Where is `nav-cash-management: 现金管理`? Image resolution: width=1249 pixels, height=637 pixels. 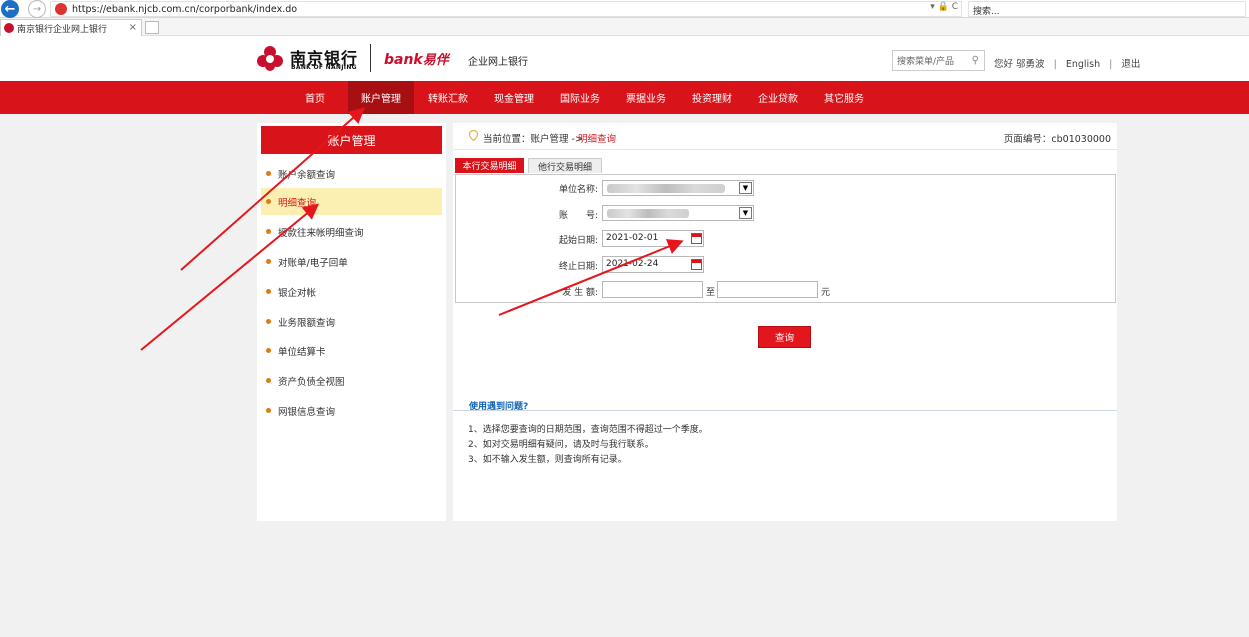 nav-cash-management: 现金管理 is located at coordinates (514, 97).